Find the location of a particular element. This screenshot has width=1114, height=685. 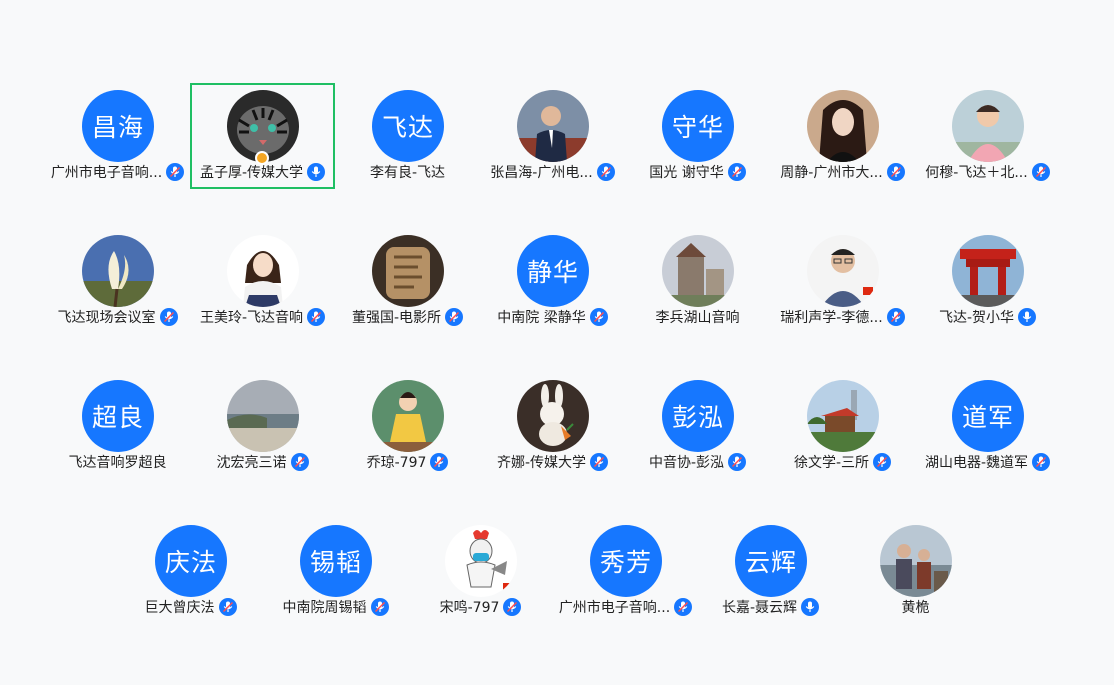

text-avatar: 超良 is located at coordinates (118, 416).